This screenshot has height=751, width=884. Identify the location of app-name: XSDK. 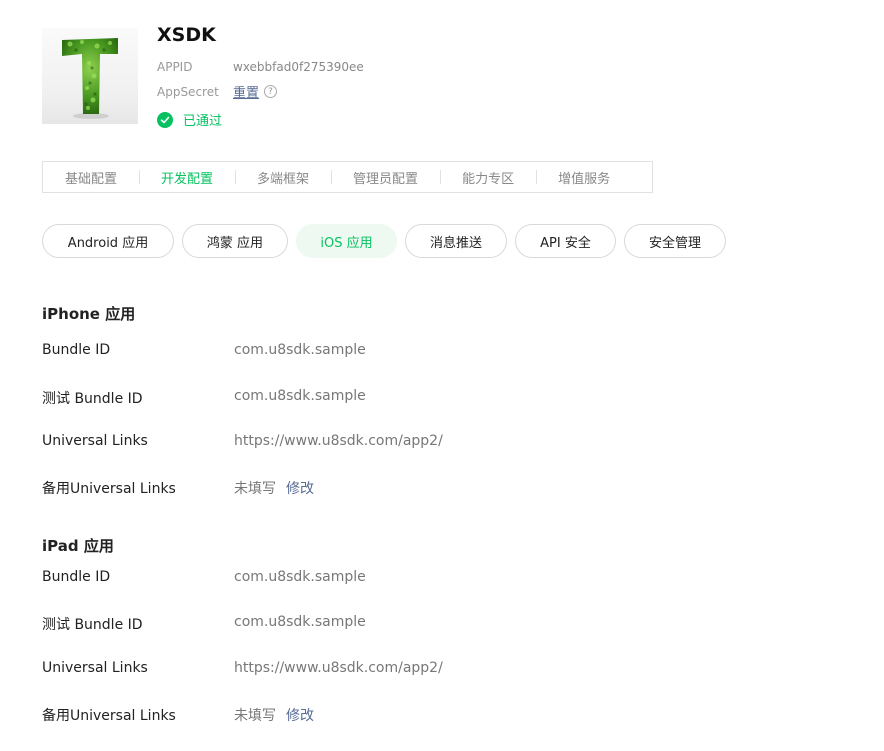
(186, 35).